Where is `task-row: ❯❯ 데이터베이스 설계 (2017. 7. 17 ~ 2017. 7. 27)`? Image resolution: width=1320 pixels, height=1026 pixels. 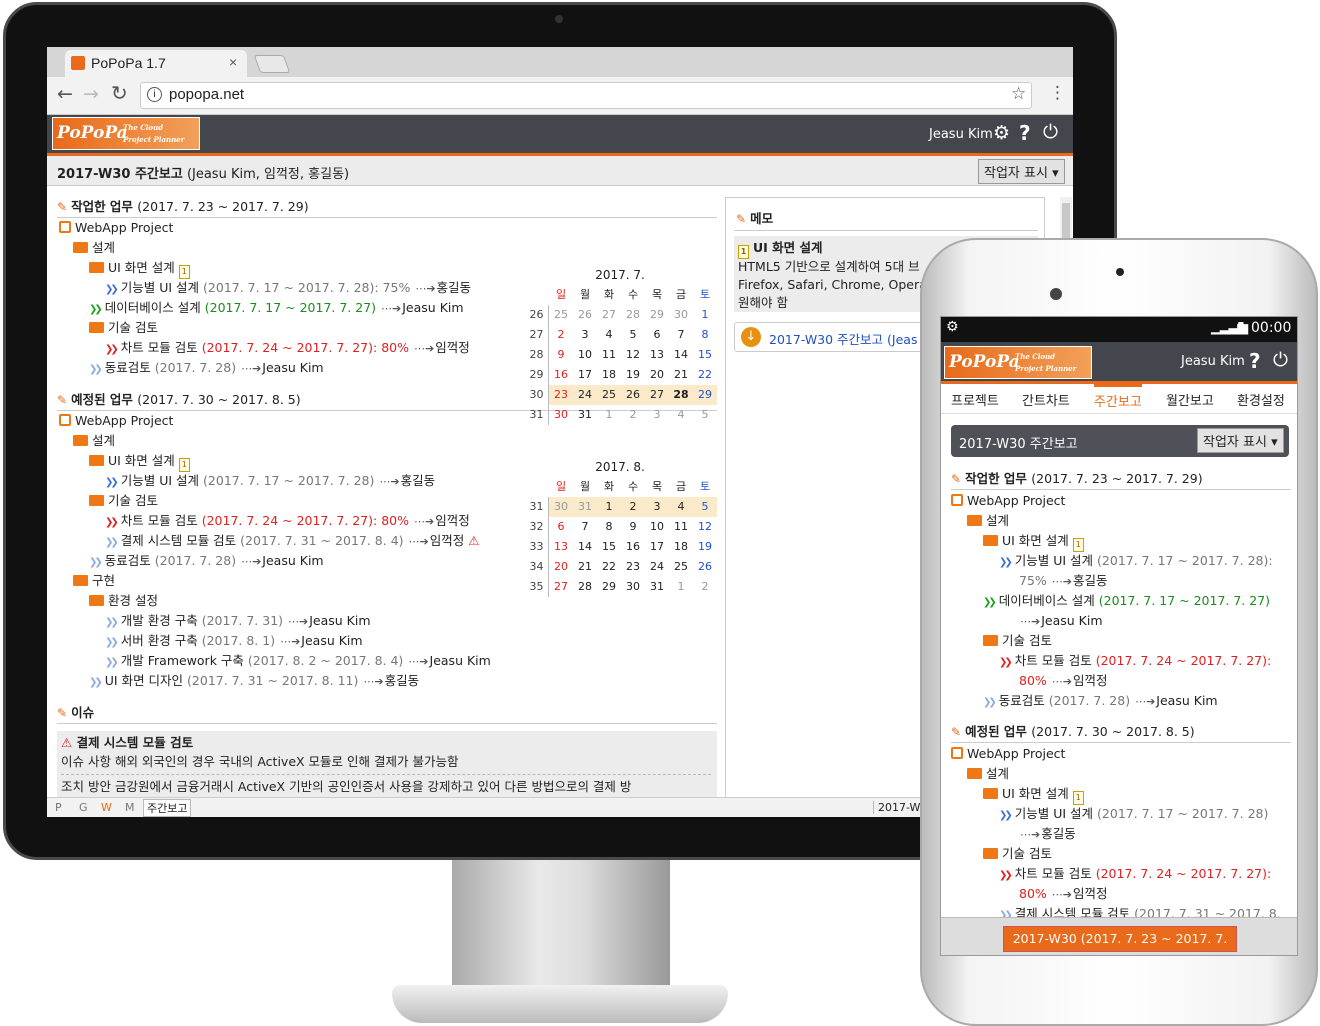
task-row: ❯❯ 데이터베이스 설계 (2017. 7. 17 ~ 2017. 7. 27) is located at coordinates (1126, 602).